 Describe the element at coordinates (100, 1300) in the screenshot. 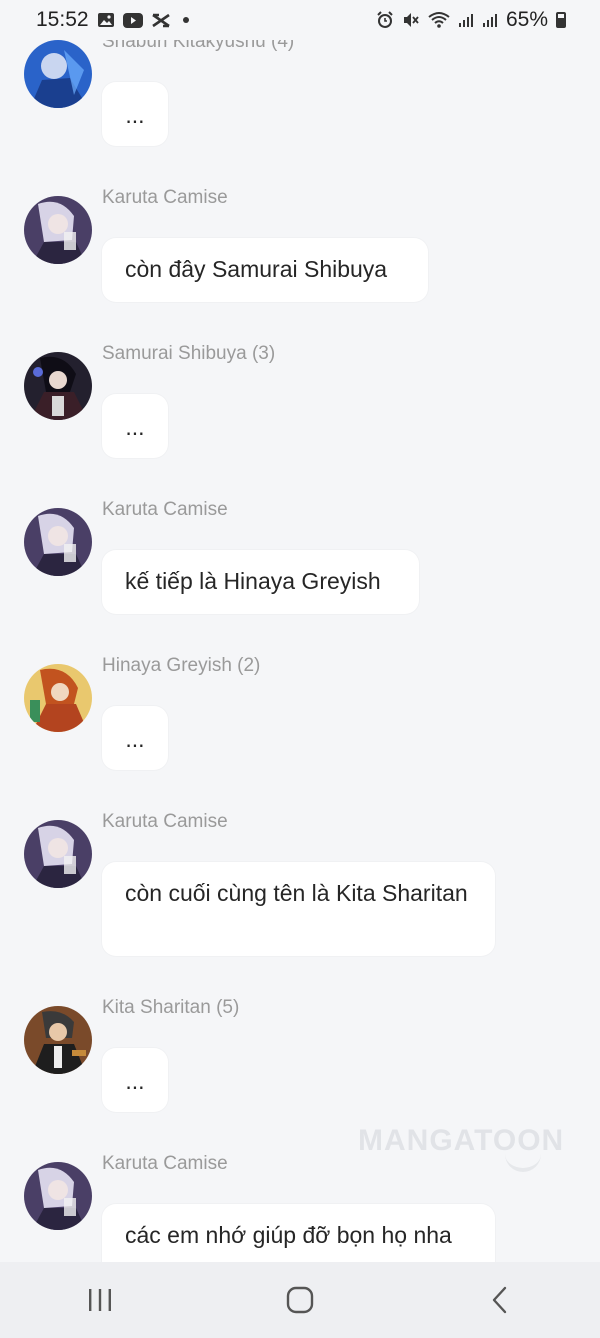

I see `recents-icon` at that location.